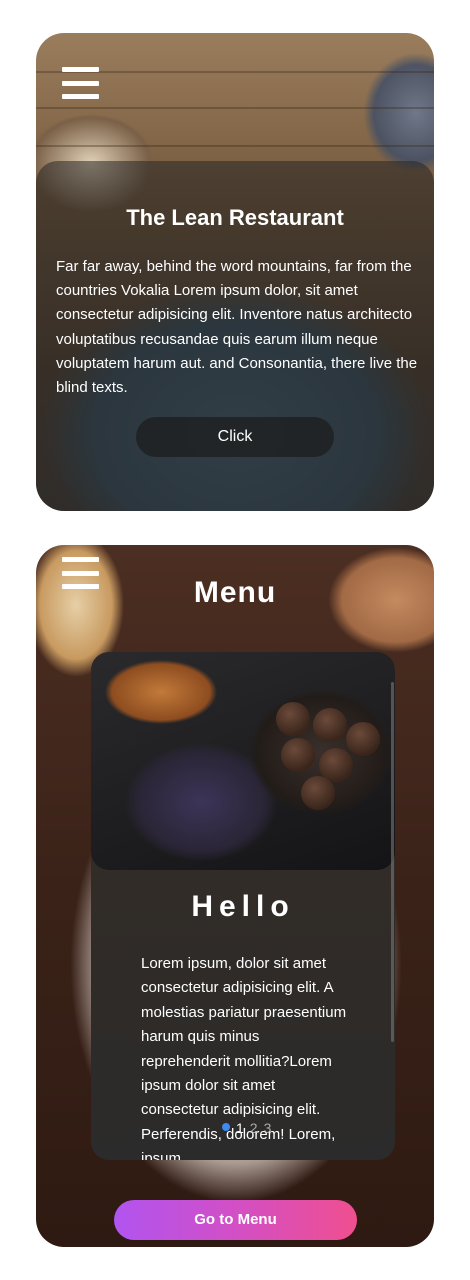 This screenshot has height=1280, width=470. What do you see at coordinates (235, 217) in the screenshot?
I see `hero-title: The Lean Restaurant` at bounding box center [235, 217].